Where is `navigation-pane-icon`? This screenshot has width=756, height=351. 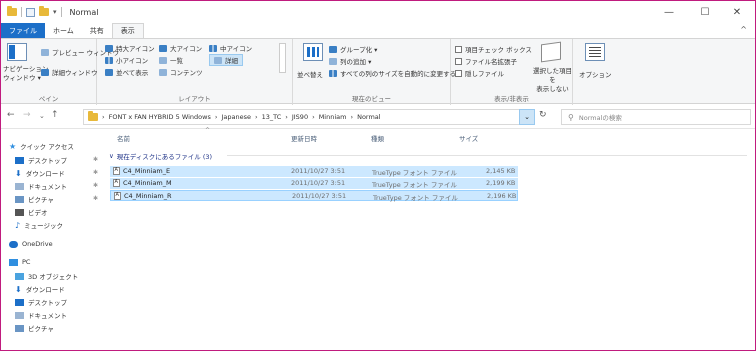
navigation-pane-icon is located at coordinates (17, 52).